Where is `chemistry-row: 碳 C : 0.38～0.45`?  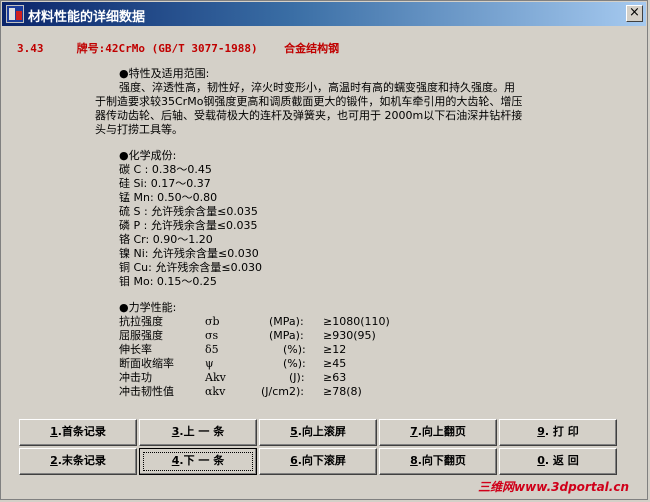 chemistry-row: 碳 C : 0.38～0.45 is located at coordinates (165, 169).